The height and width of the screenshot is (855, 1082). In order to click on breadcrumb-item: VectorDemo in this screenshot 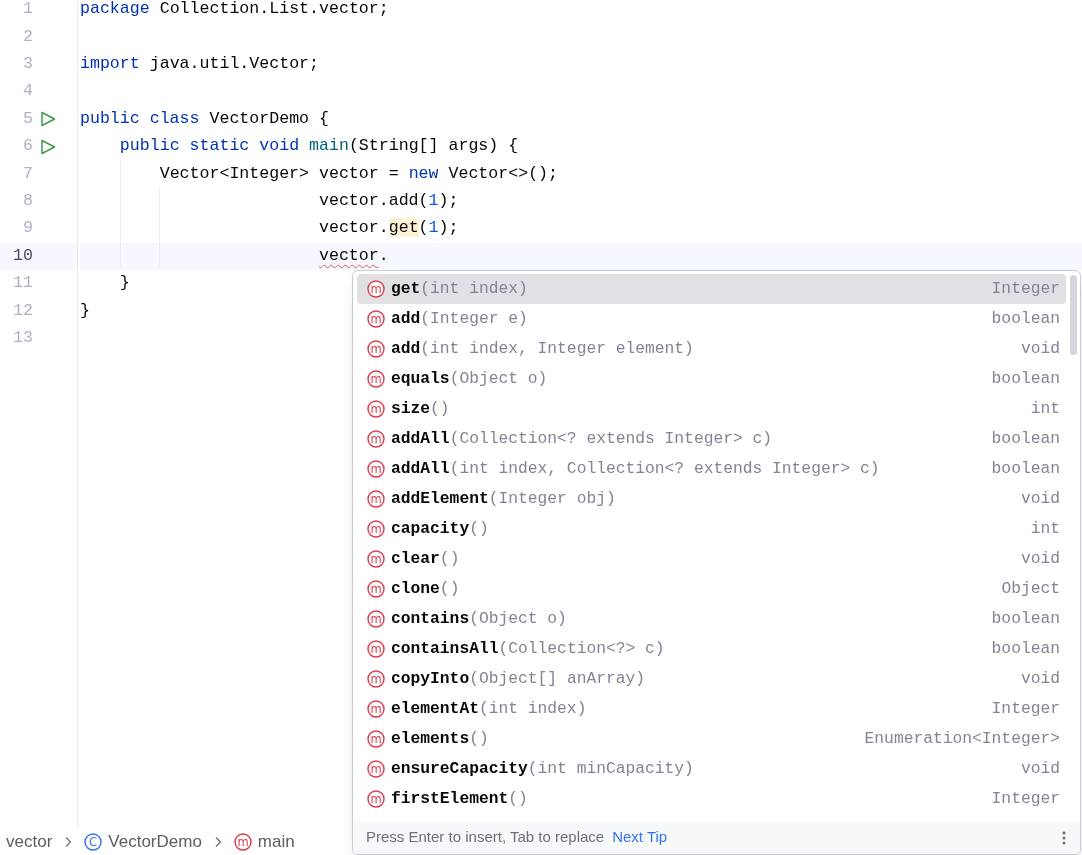, I will do `click(155, 841)`.